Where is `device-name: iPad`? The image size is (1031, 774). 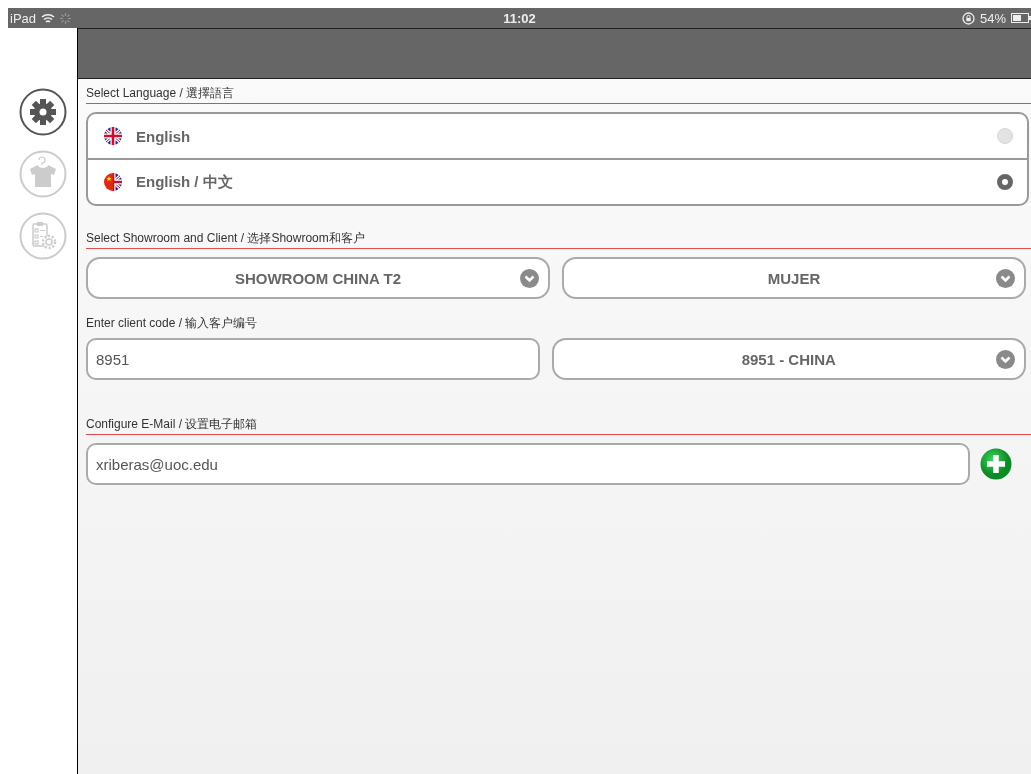
device-name: iPad is located at coordinates (23, 18).